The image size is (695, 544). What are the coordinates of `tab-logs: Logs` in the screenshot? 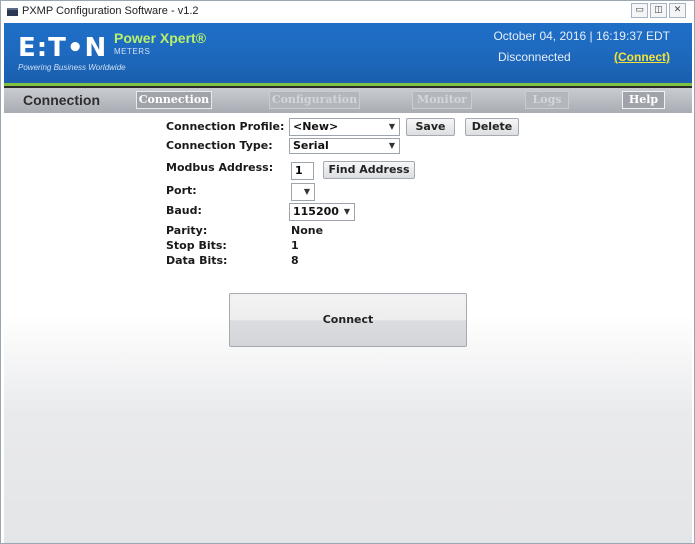 It's located at (547, 100).